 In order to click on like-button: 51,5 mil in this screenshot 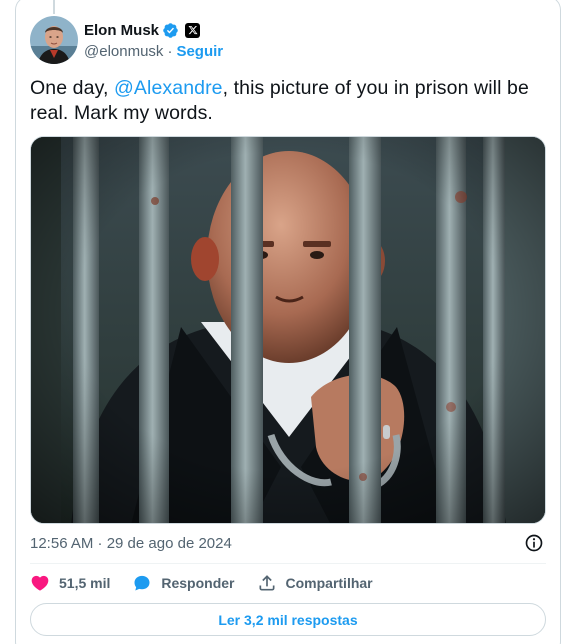, I will do `click(70, 583)`.